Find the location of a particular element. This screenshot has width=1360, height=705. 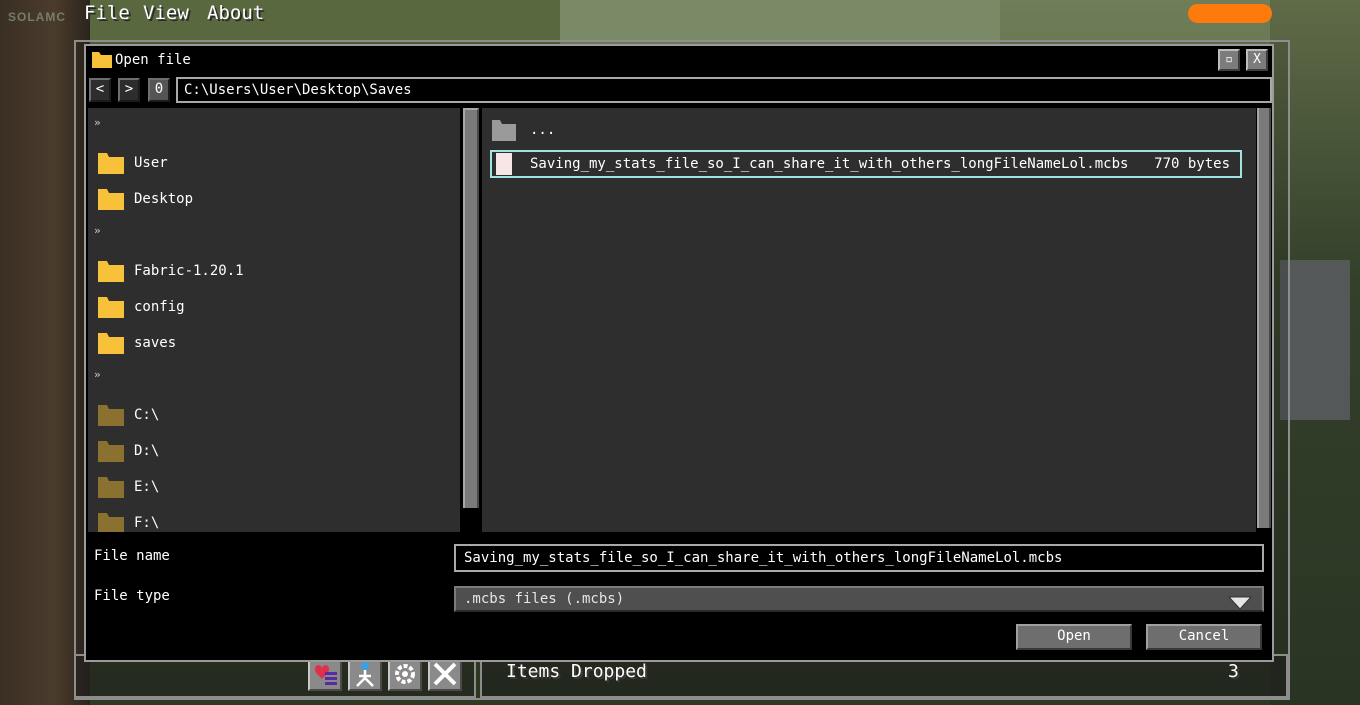

sidebar-item-drive-f: F:\ is located at coordinates (128, 520).